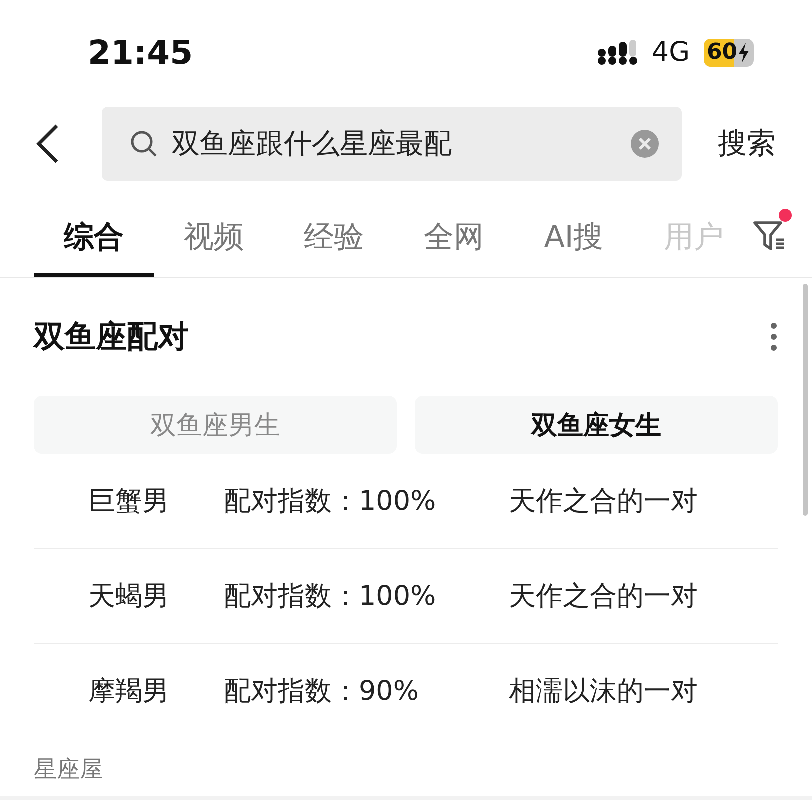 The image size is (812, 800). Describe the element at coordinates (774, 337) in the screenshot. I see `more-icon` at that location.